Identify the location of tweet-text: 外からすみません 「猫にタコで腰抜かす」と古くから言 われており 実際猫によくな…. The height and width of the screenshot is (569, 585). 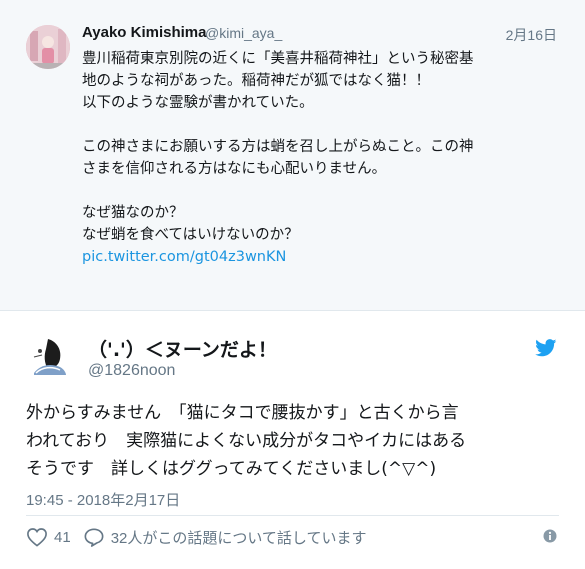
(296, 441).